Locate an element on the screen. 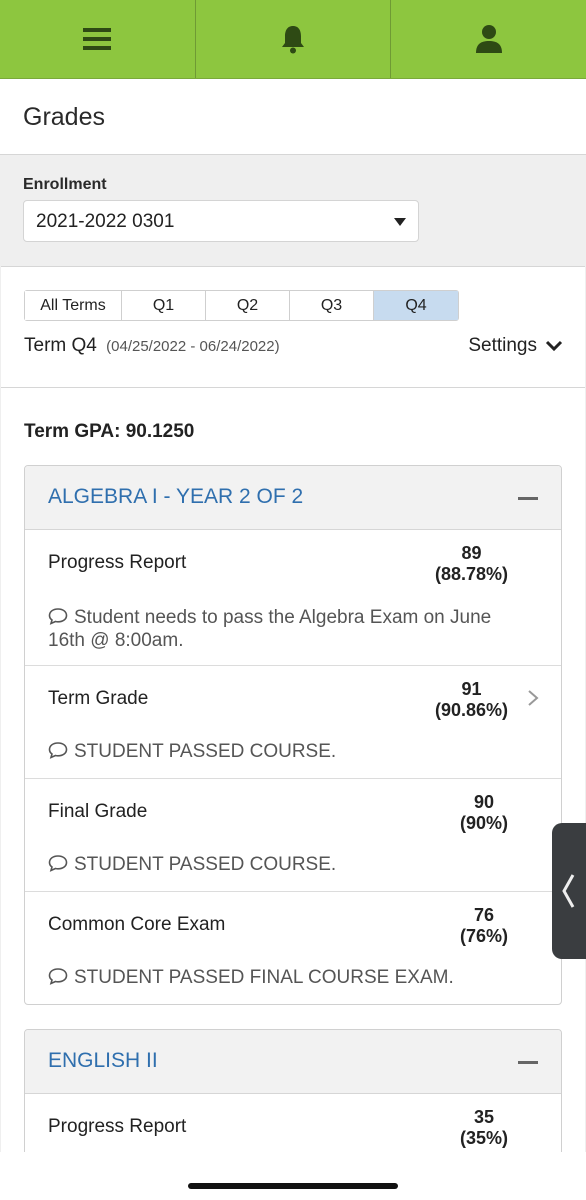  home-indicator is located at coordinates (293, 1186).